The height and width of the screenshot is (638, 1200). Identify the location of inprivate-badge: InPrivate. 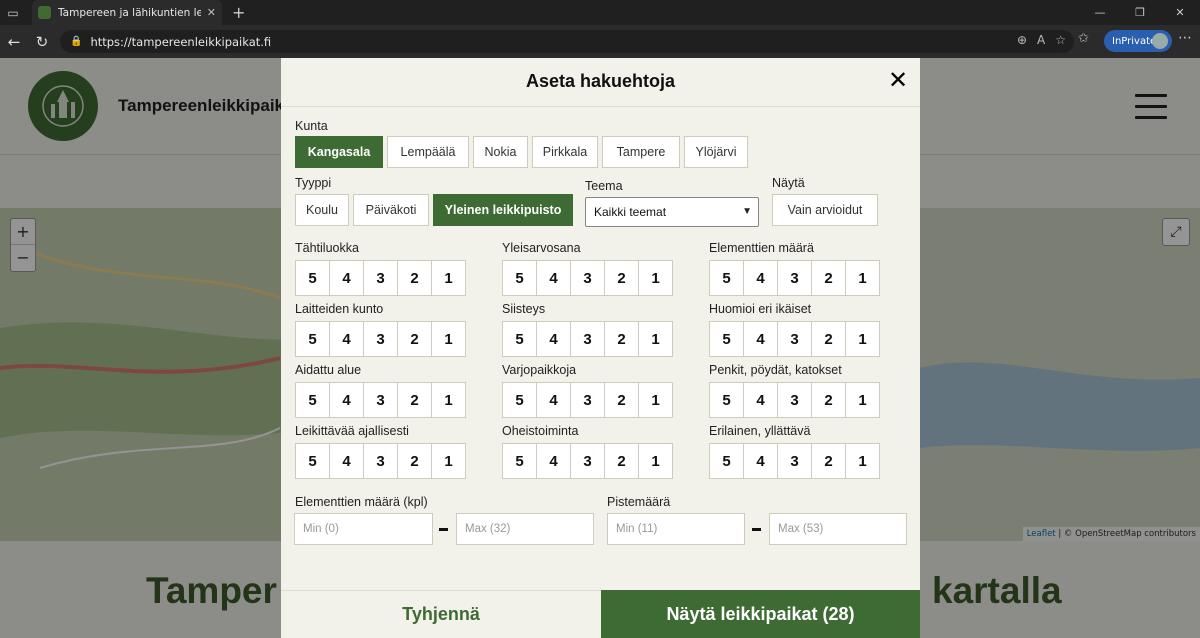
(1138, 41).